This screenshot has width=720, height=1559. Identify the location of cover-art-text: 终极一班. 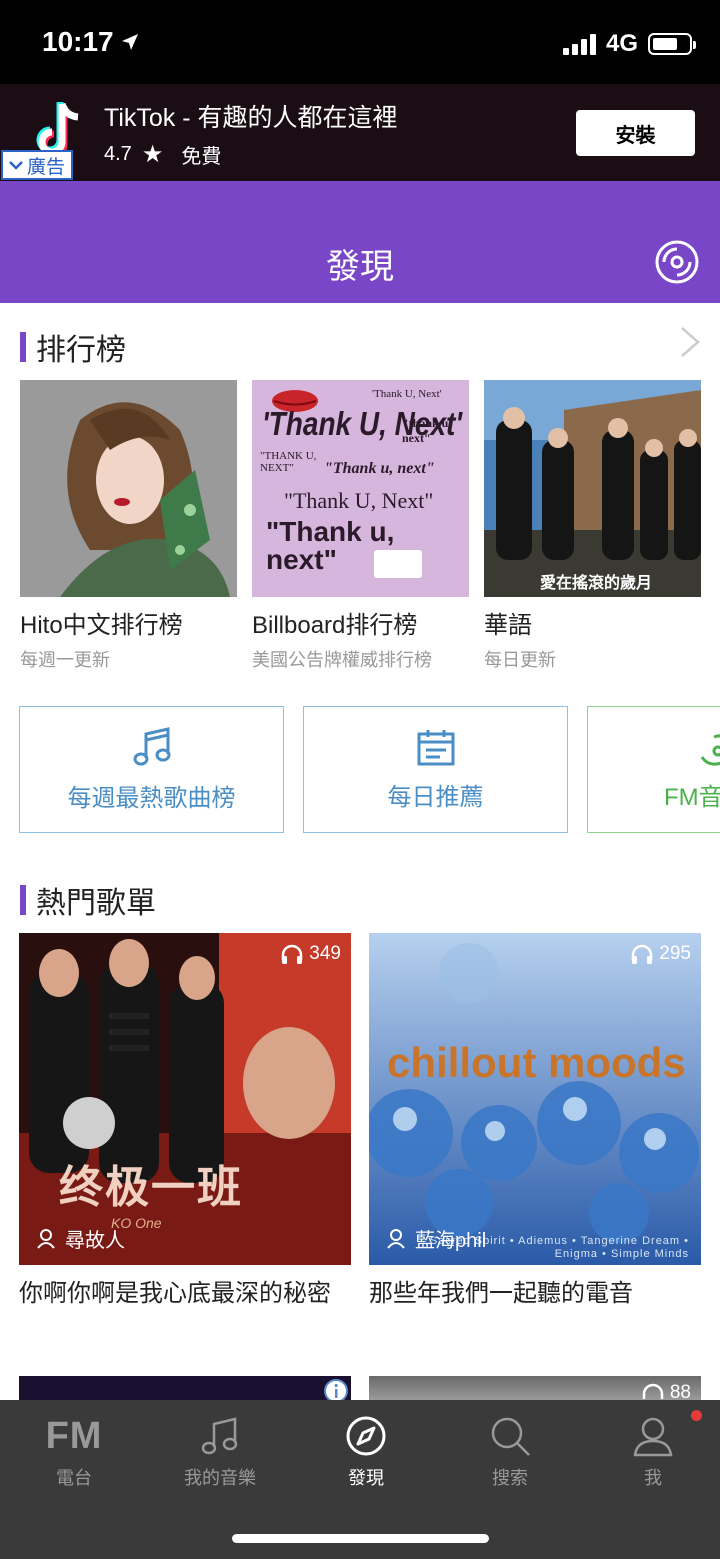
(151, 1187).